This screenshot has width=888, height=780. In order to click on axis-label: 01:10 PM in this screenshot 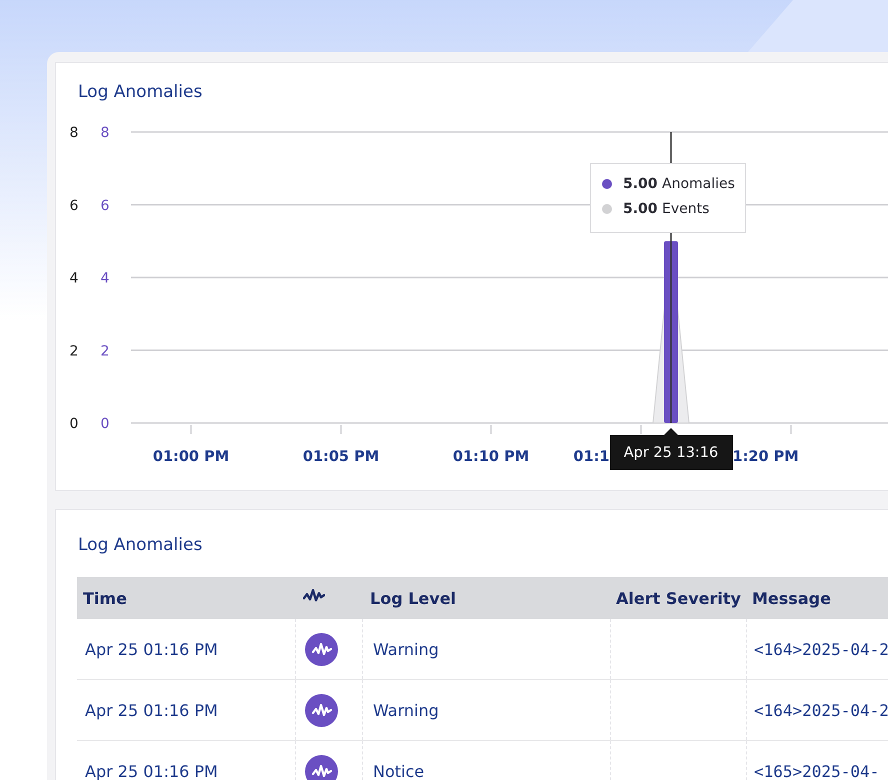, I will do `click(491, 457)`.